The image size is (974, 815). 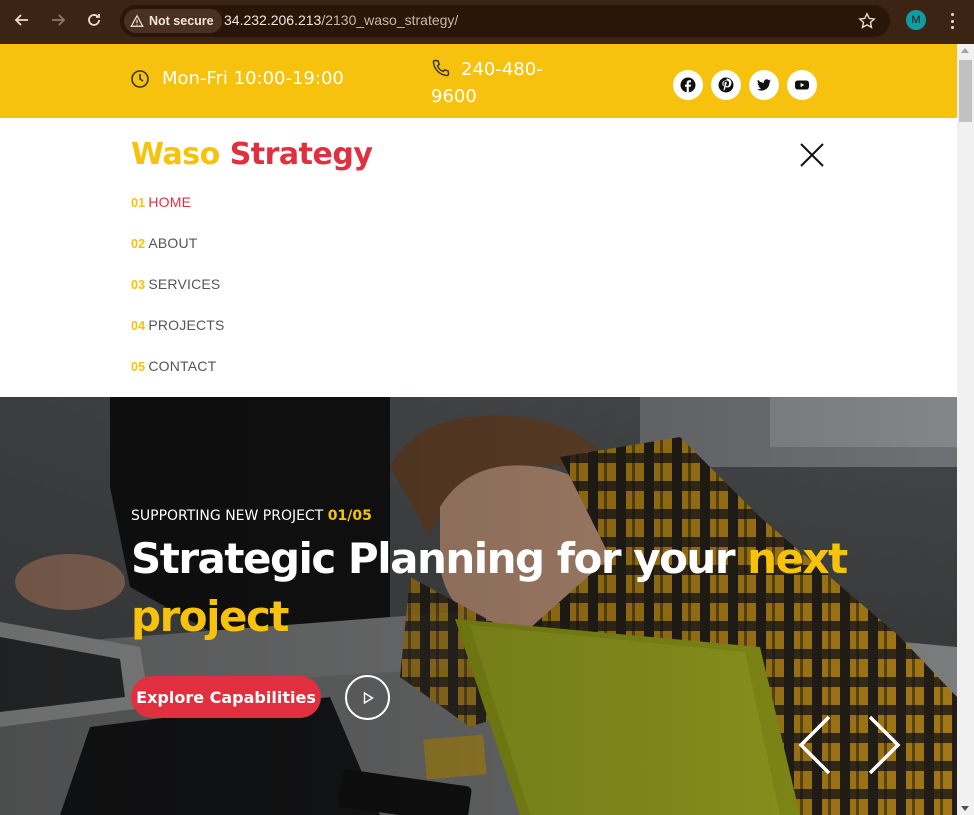 I want to click on close-menu-icon, so click(x=812, y=155).